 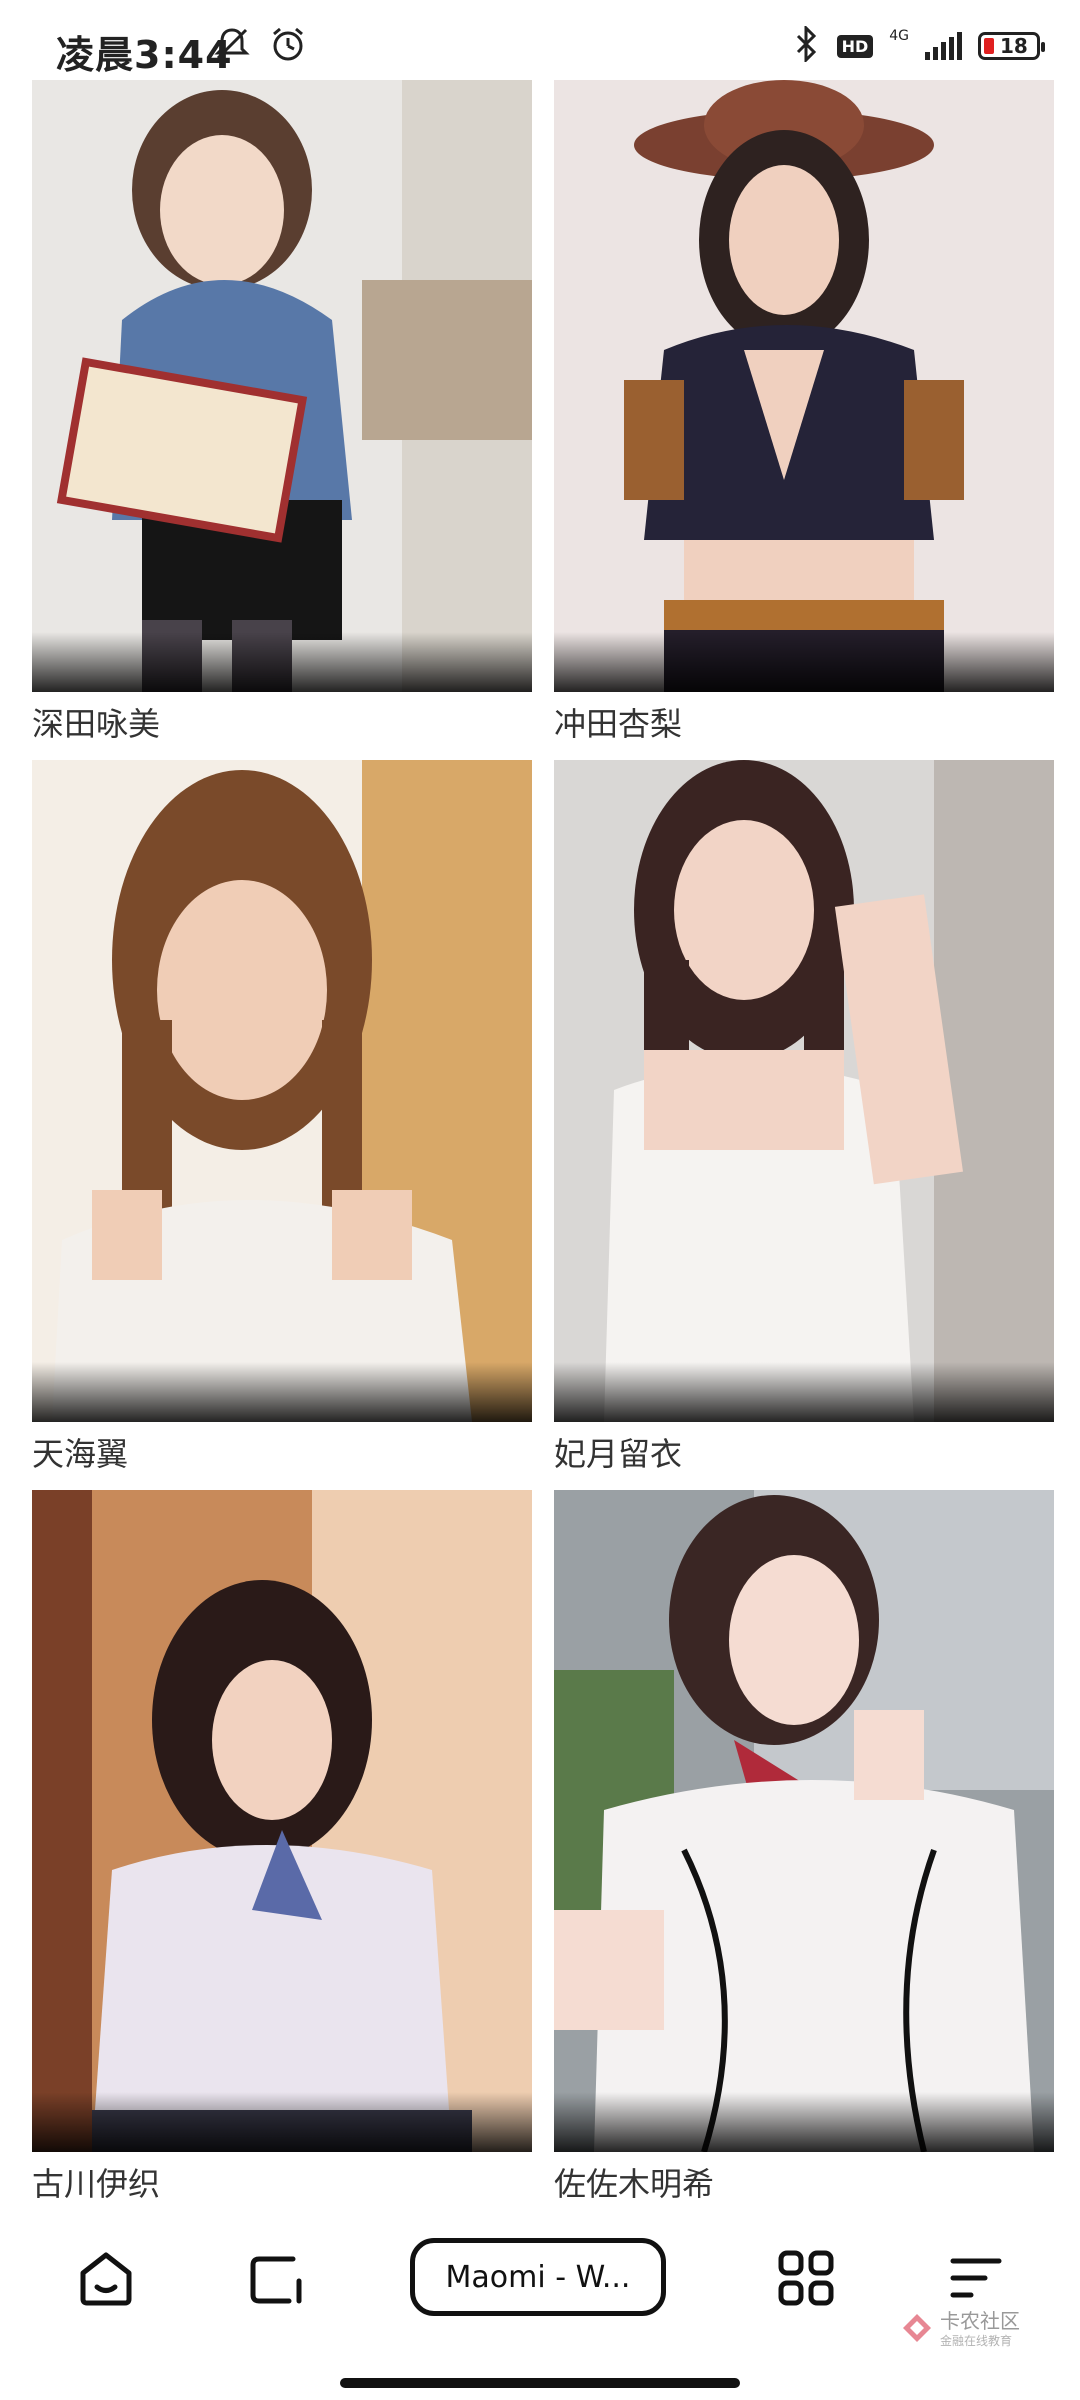 I want to click on watermark-logo-icon, so click(x=917, y=2330).